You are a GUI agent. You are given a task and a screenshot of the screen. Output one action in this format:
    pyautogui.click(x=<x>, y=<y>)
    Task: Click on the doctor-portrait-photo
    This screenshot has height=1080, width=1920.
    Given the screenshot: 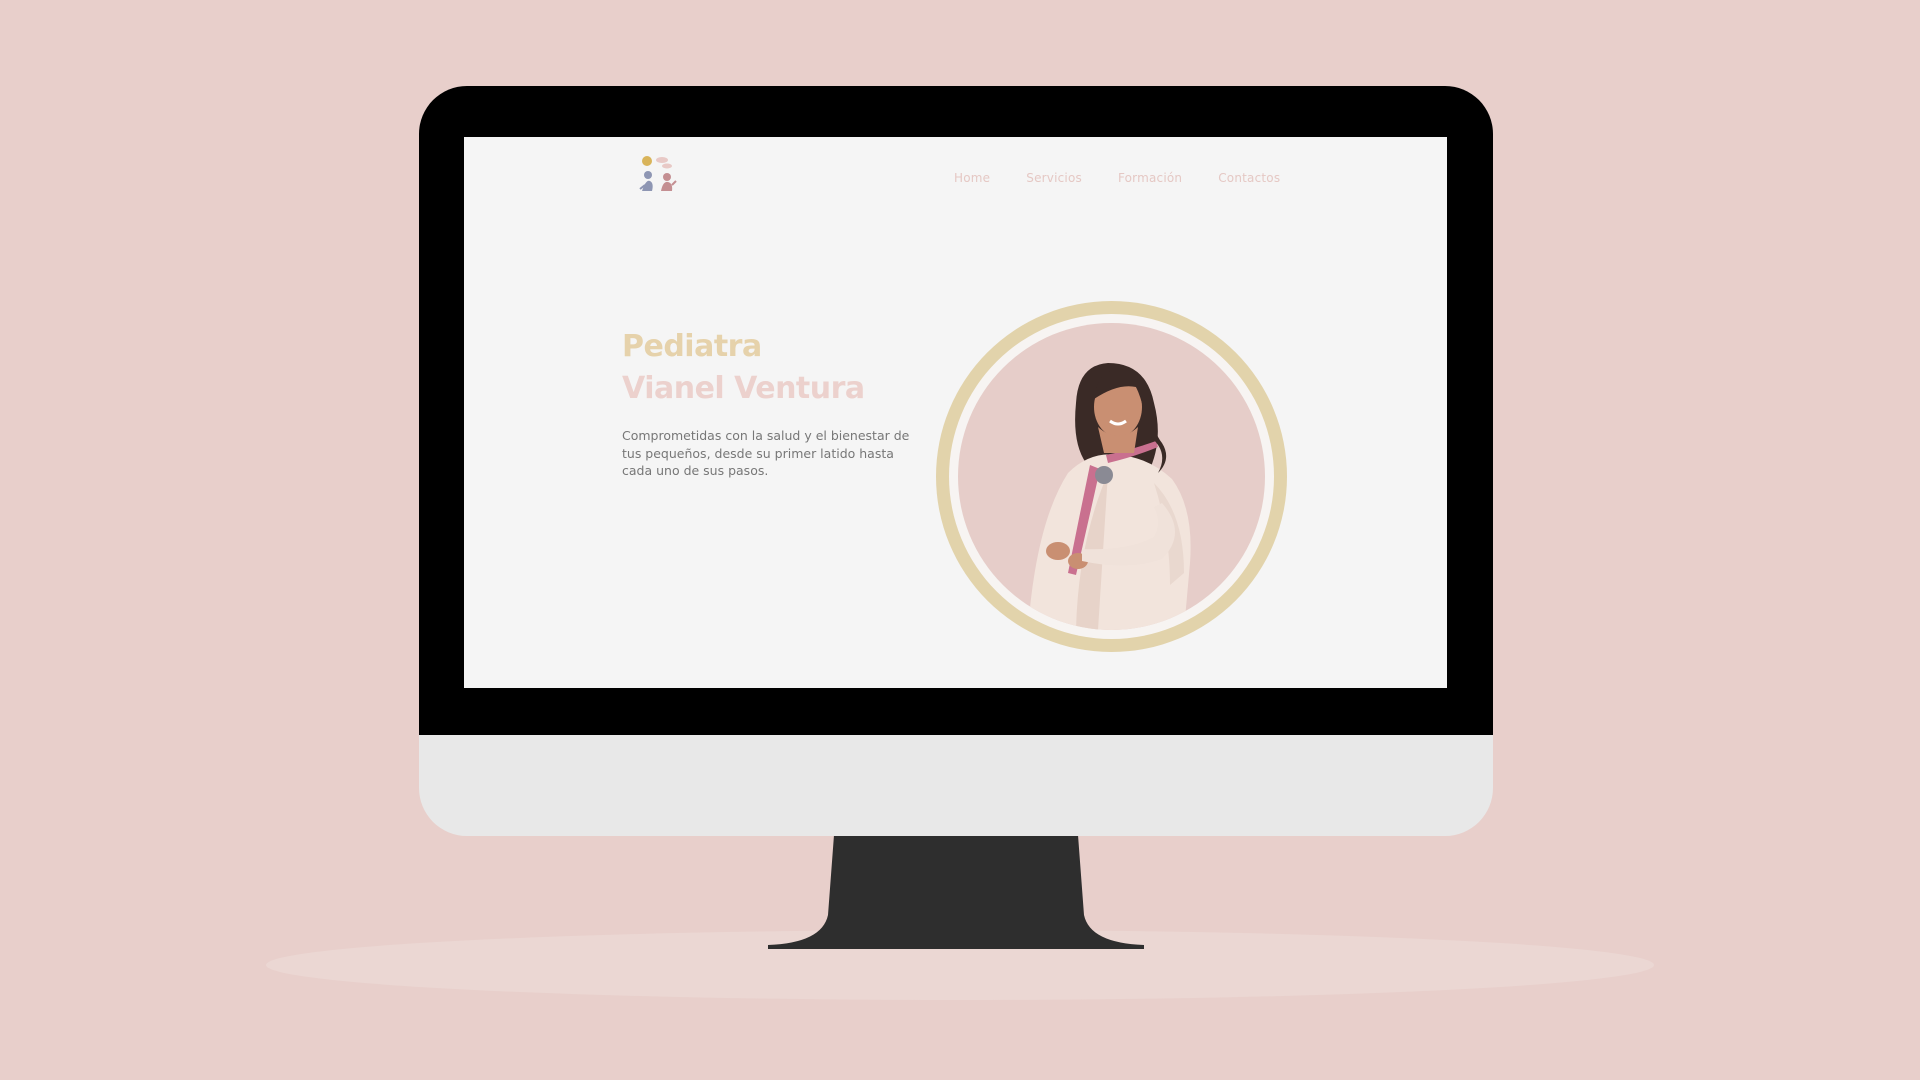 What is the action you would take?
    pyautogui.click(x=1111, y=476)
    